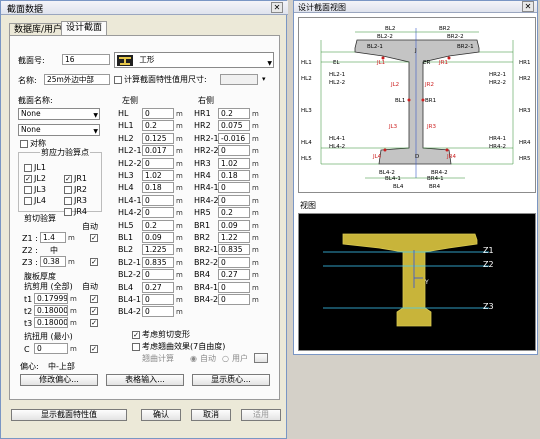  I want to click on right-param-input-hr5: 0.2, so click(234, 212).